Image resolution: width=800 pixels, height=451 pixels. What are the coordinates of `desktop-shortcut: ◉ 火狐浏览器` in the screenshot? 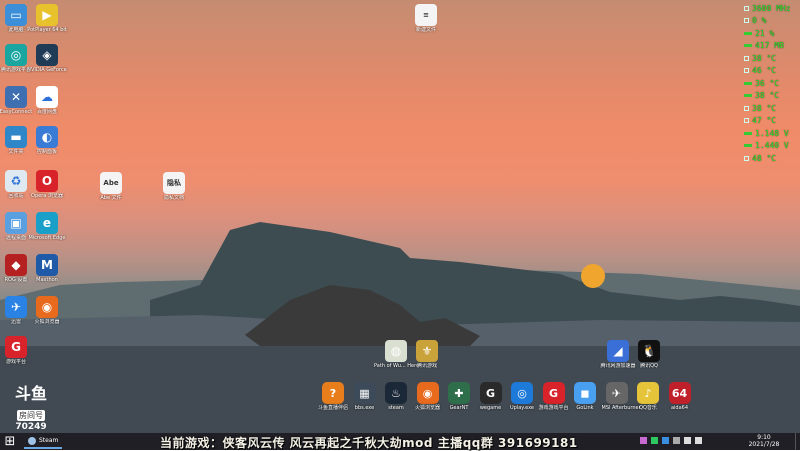 It's located at (47, 310).